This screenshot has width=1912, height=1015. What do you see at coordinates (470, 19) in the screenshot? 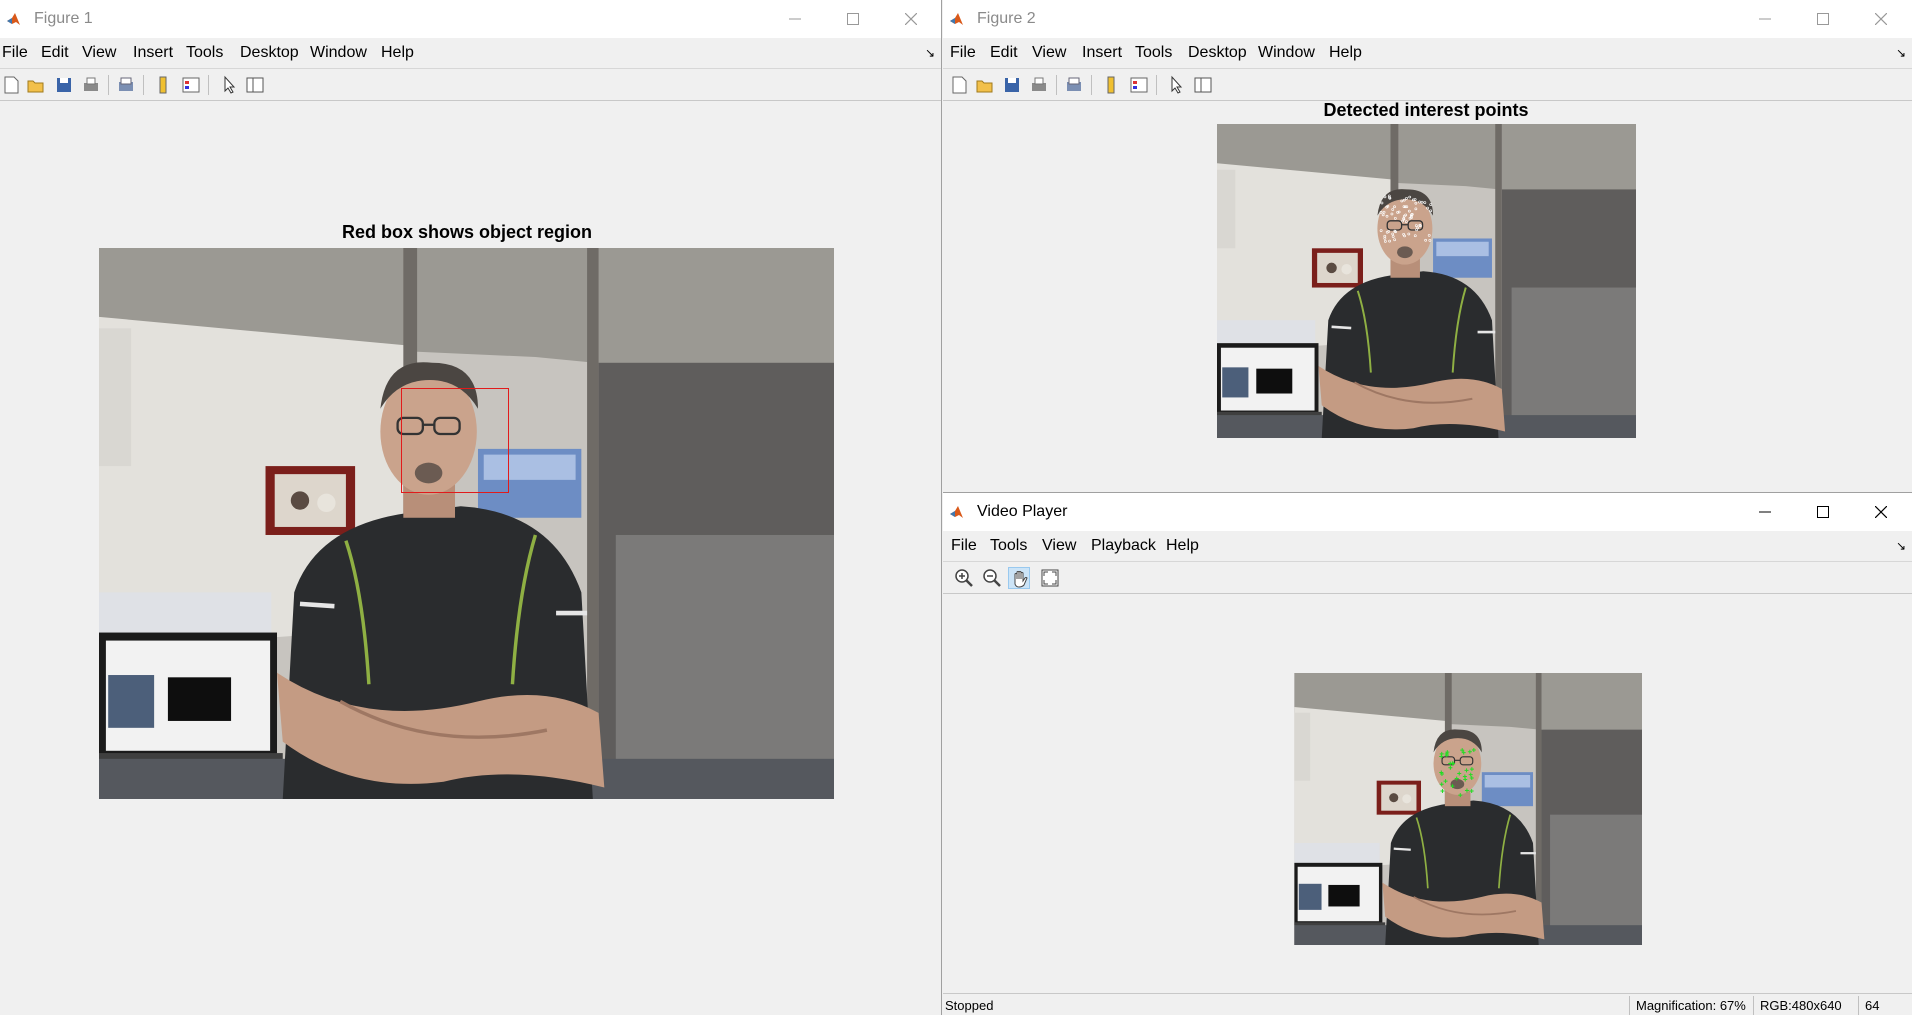
I see `figure1-titlebar: Figure 1` at bounding box center [470, 19].